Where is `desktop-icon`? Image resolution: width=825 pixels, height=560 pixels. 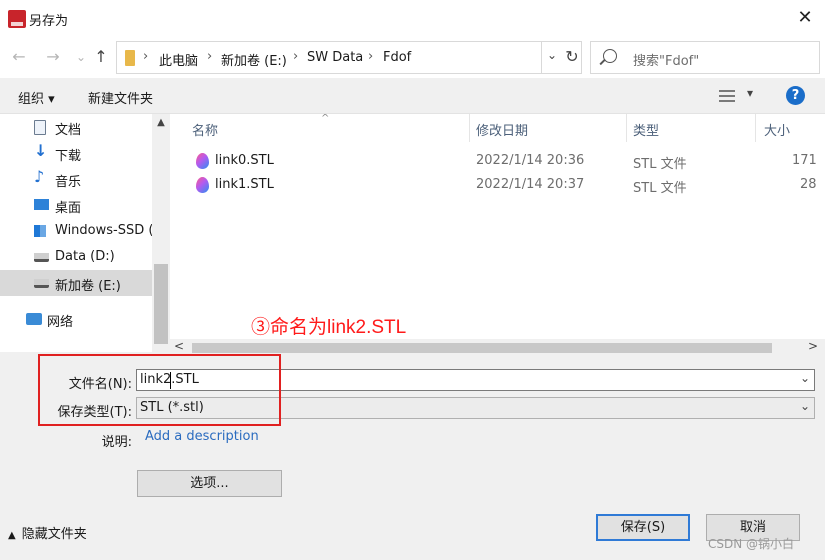
desktop-icon is located at coordinates (41, 204).